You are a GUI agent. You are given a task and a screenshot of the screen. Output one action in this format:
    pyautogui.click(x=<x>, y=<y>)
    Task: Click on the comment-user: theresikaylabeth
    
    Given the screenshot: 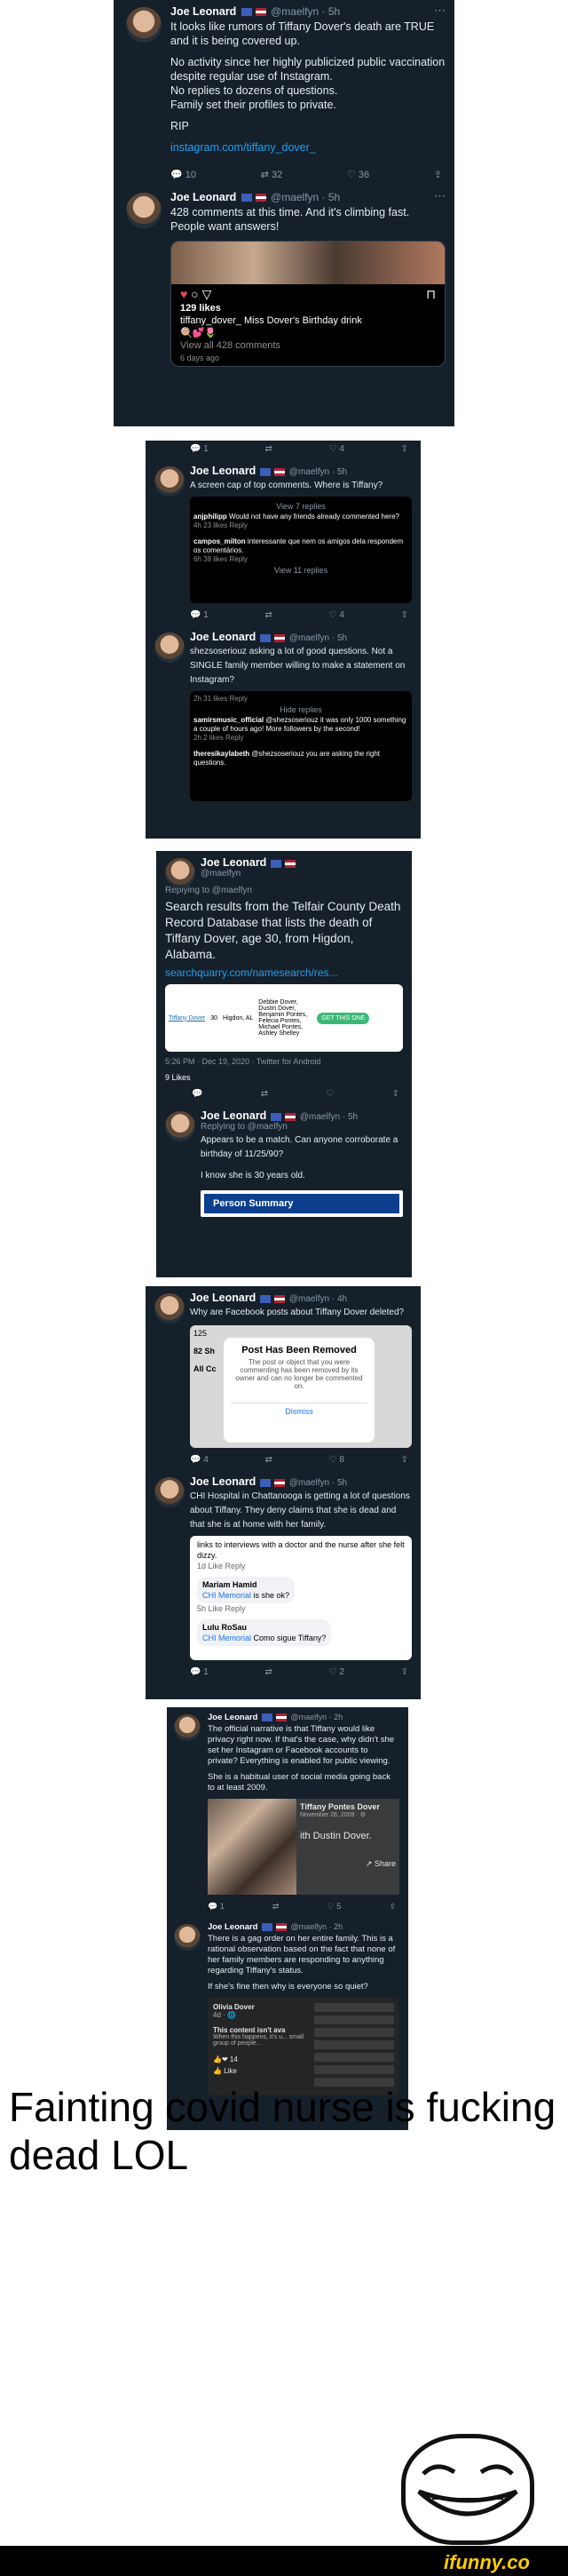 What is the action you would take?
    pyautogui.click(x=221, y=754)
    